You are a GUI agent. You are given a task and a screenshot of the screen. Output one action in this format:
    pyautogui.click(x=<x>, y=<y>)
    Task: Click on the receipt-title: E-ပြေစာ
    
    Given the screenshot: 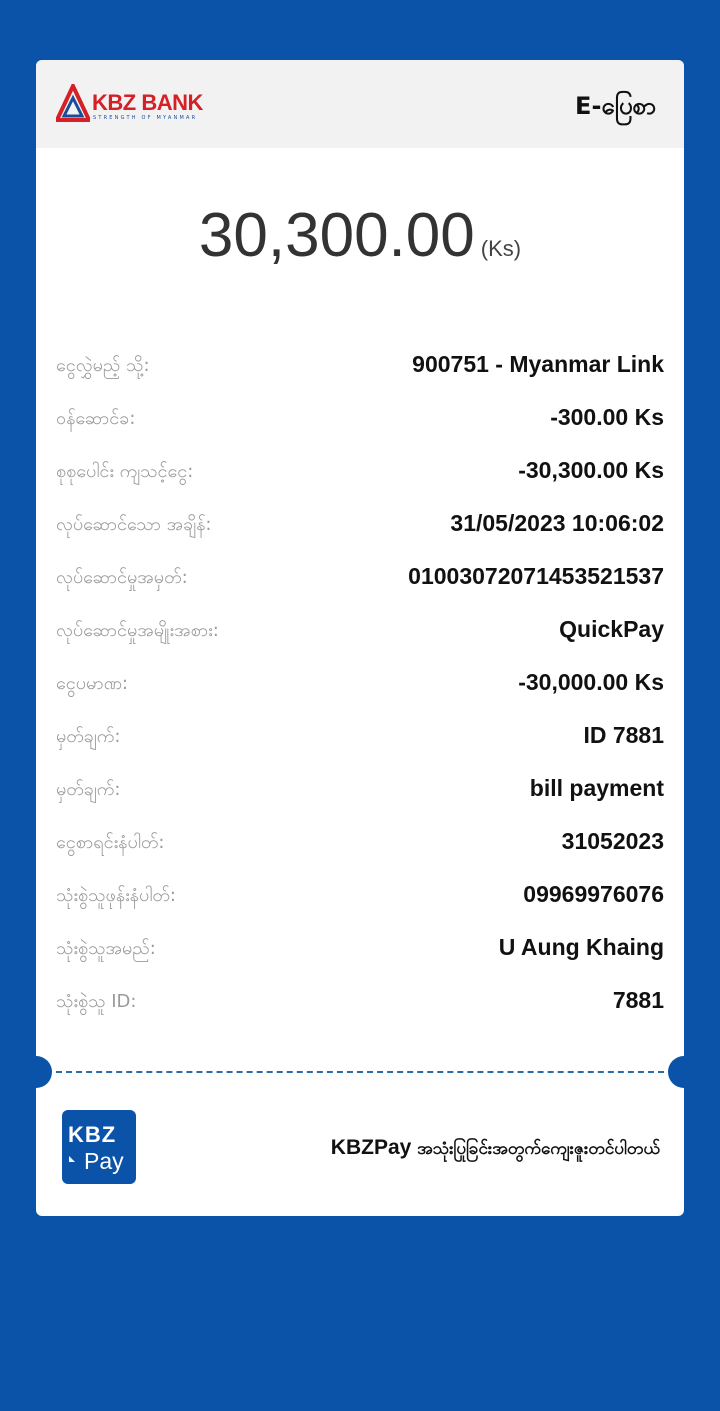 What is the action you would take?
    pyautogui.click(x=615, y=106)
    